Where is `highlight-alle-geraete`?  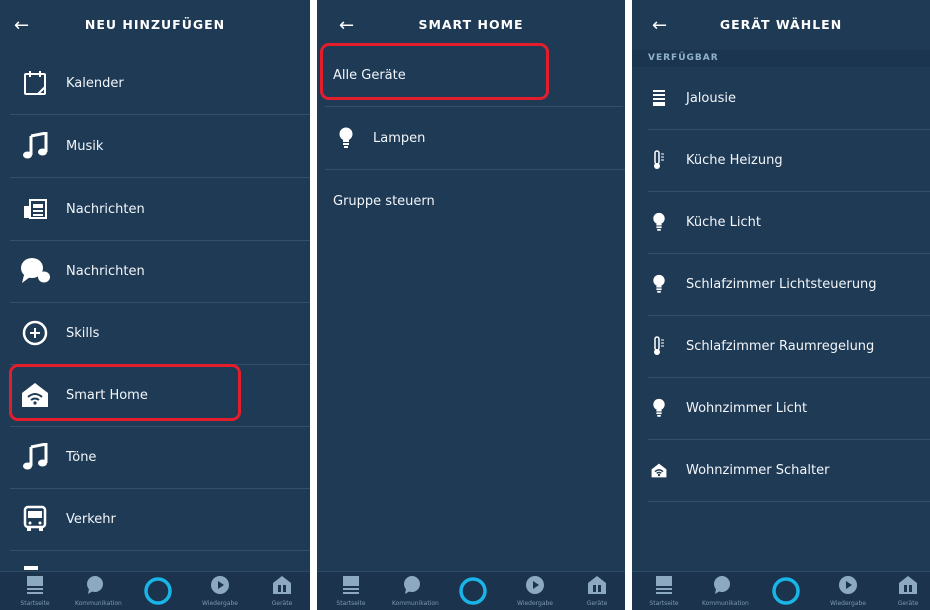 highlight-alle-geraete is located at coordinates (434, 71).